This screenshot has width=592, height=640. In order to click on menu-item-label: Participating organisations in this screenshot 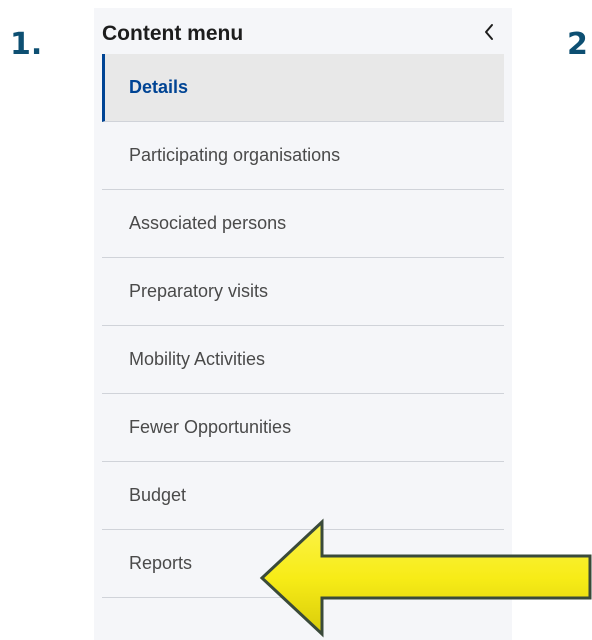, I will do `click(235, 155)`.